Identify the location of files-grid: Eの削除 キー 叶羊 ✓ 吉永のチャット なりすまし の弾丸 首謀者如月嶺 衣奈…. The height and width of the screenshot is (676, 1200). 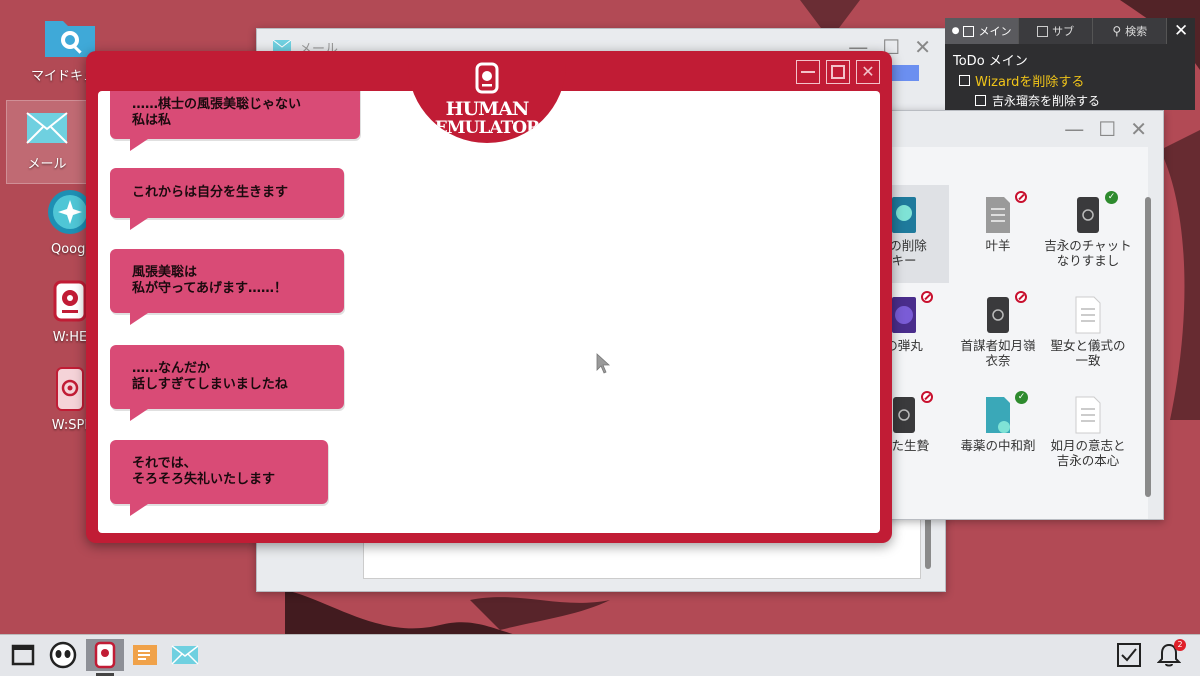
(1005, 333).